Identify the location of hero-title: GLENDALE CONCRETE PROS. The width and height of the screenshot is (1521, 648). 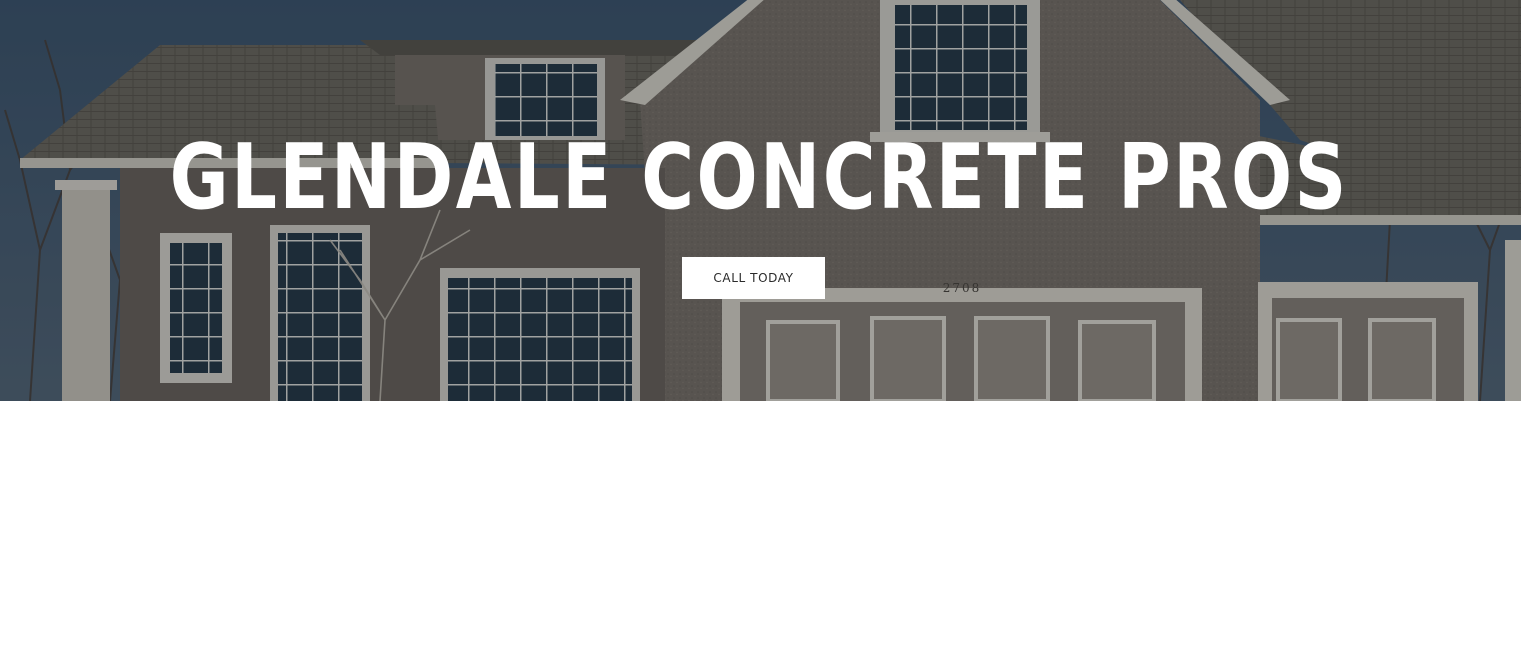
(759, 177).